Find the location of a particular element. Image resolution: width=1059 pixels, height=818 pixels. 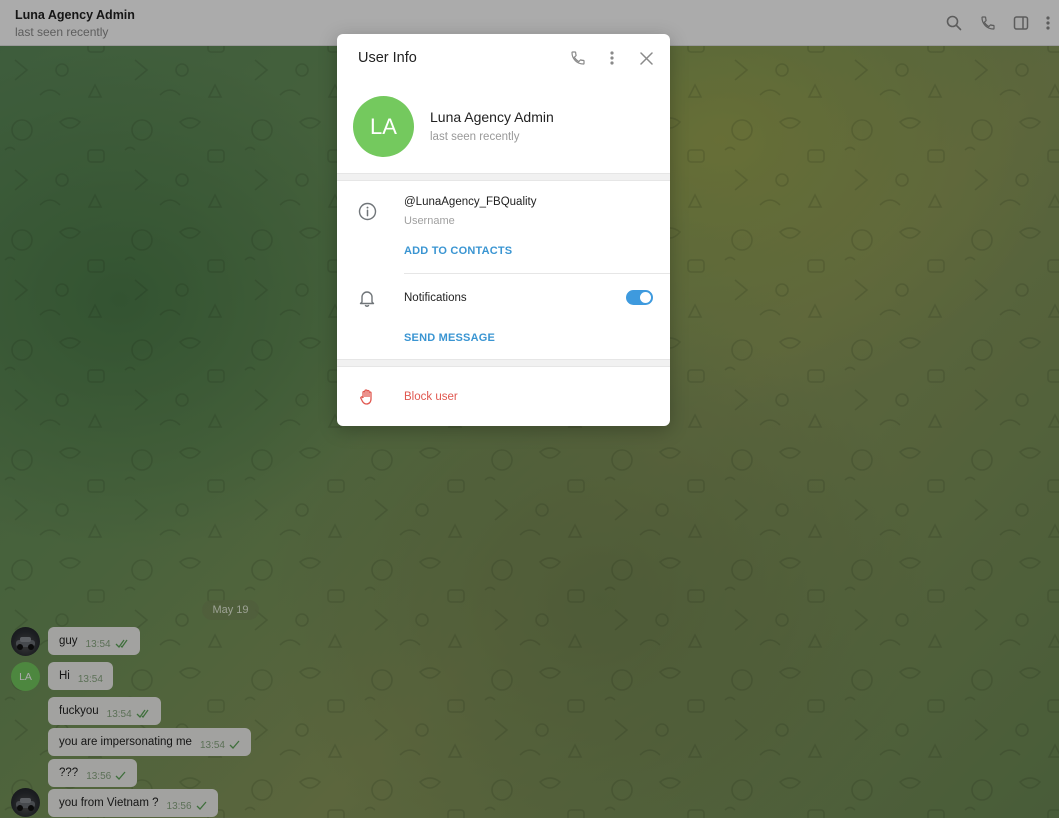

profile-name: Luna Agency Admin is located at coordinates (492, 117).